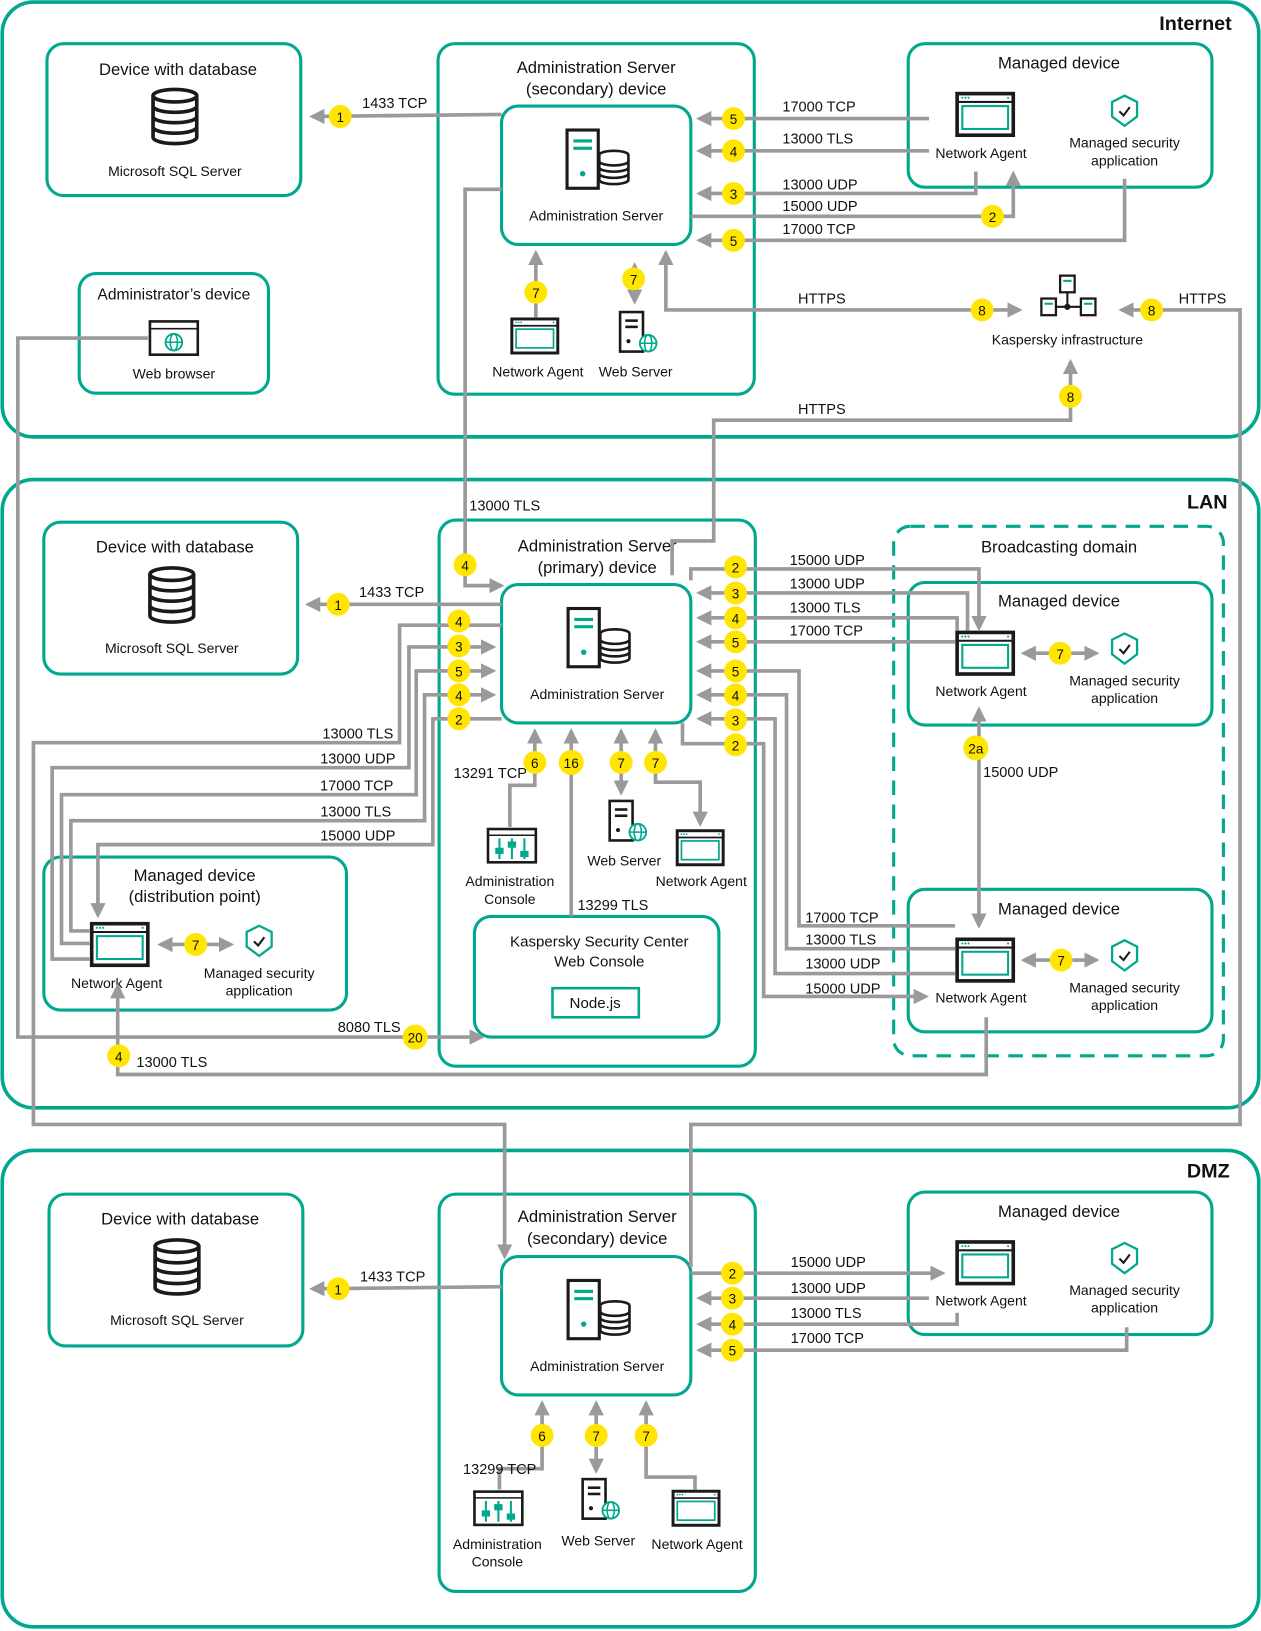  Describe the element at coordinates (1208, 1171) in the screenshot. I see `zone-dmz-title: DMZ` at that location.